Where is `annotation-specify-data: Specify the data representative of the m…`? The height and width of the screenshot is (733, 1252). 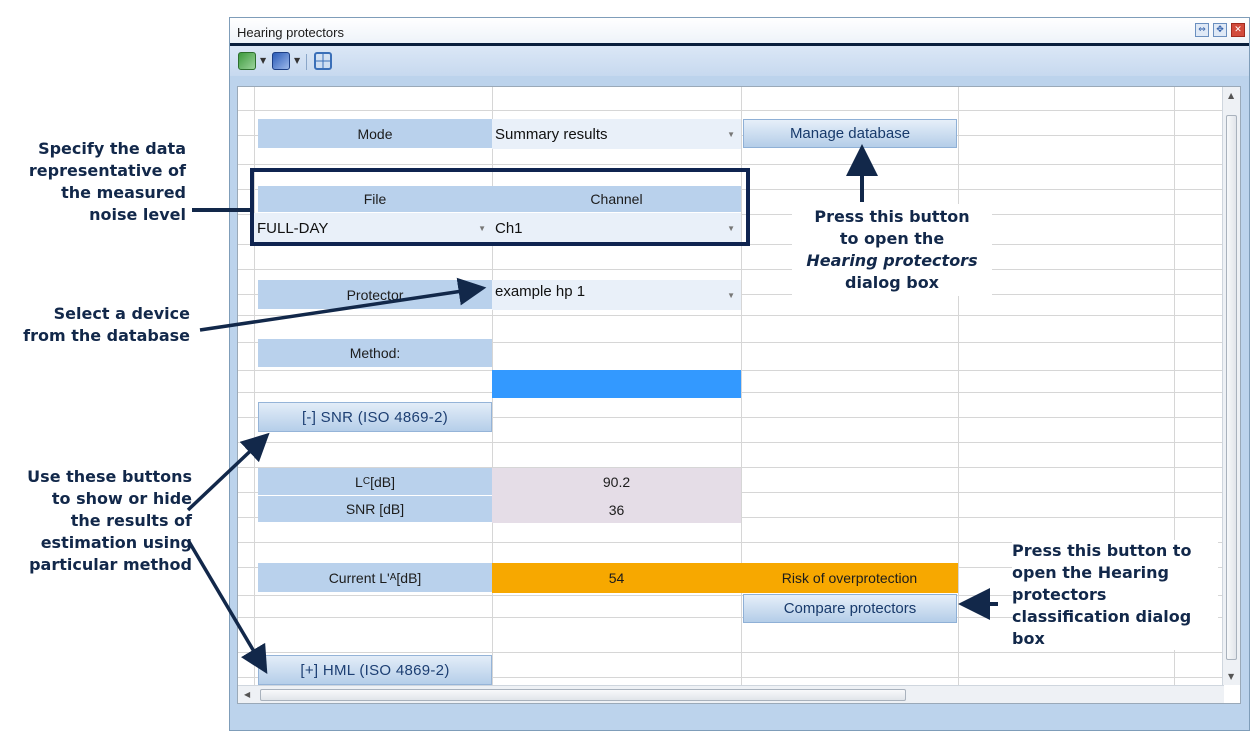 annotation-specify-data: Specify the data representative of the m… is located at coordinates (107, 181).